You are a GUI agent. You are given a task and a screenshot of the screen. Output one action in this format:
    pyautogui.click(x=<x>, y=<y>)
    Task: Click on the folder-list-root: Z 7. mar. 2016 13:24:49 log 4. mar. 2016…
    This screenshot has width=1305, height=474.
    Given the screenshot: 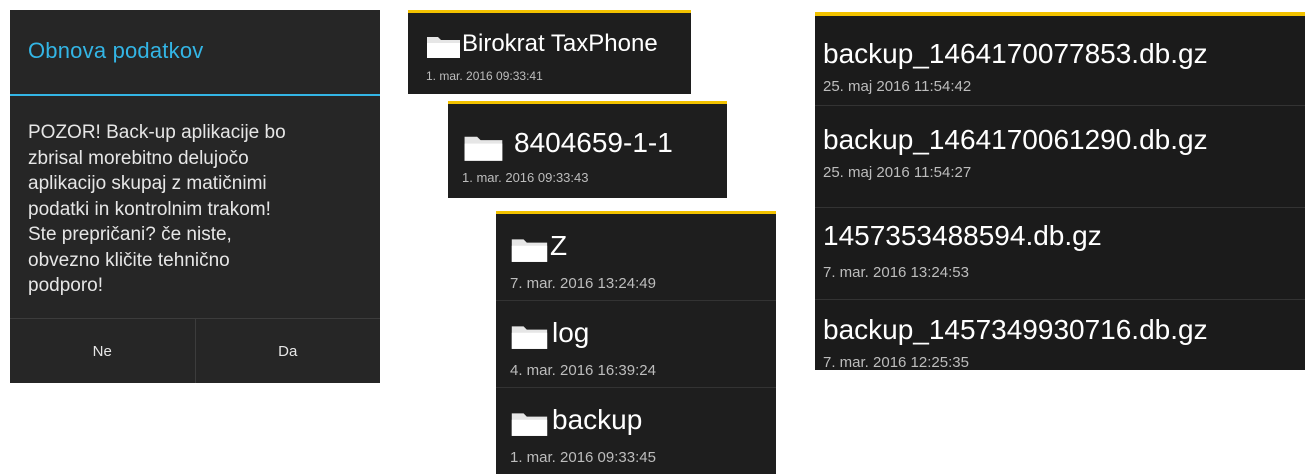 What is the action you would take?
    pyautogui.click(x=636, y=342)
    